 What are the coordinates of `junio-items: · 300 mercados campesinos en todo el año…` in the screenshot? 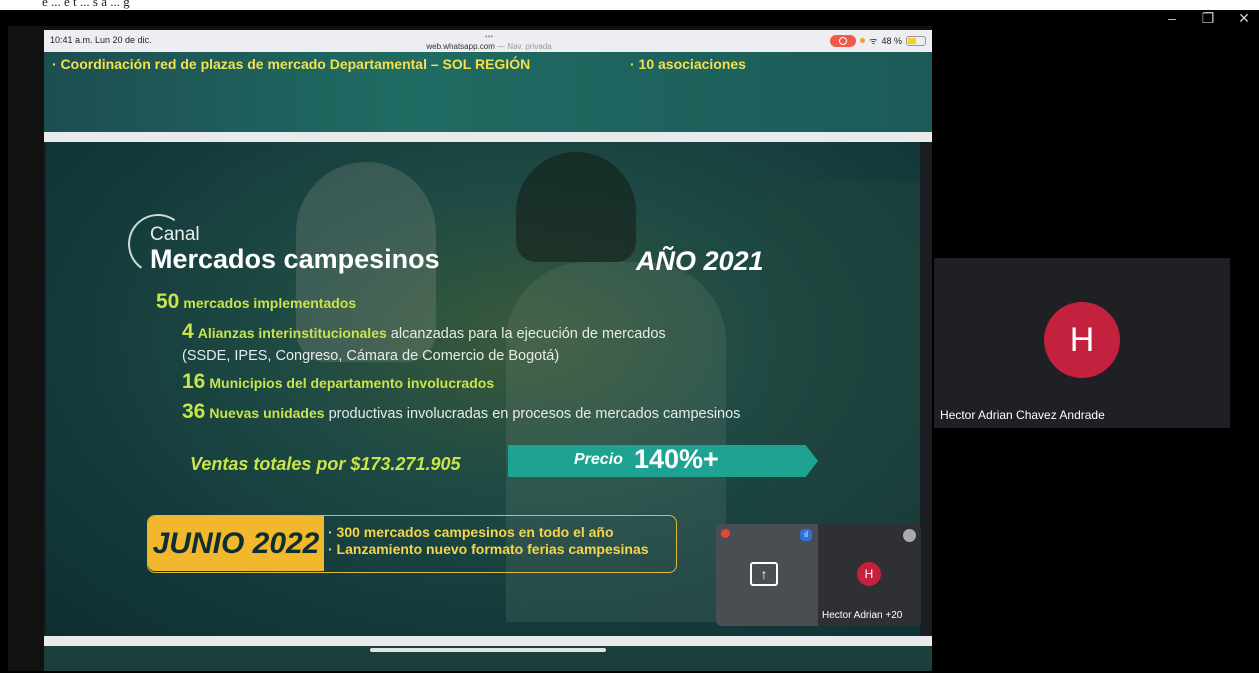 It's located at (488, 541).